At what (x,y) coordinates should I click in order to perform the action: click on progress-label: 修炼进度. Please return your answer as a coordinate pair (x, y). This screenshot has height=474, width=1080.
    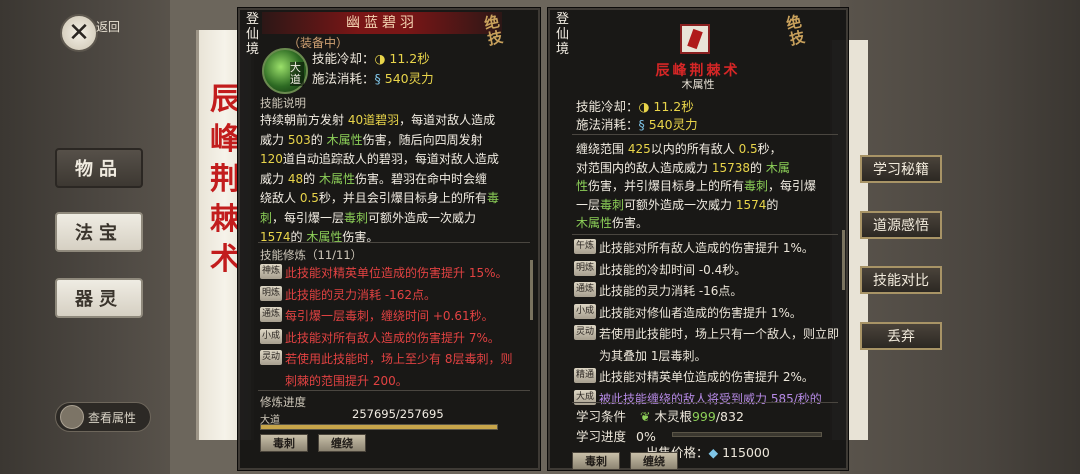
    Looking at the image, I should click on (283, 402).